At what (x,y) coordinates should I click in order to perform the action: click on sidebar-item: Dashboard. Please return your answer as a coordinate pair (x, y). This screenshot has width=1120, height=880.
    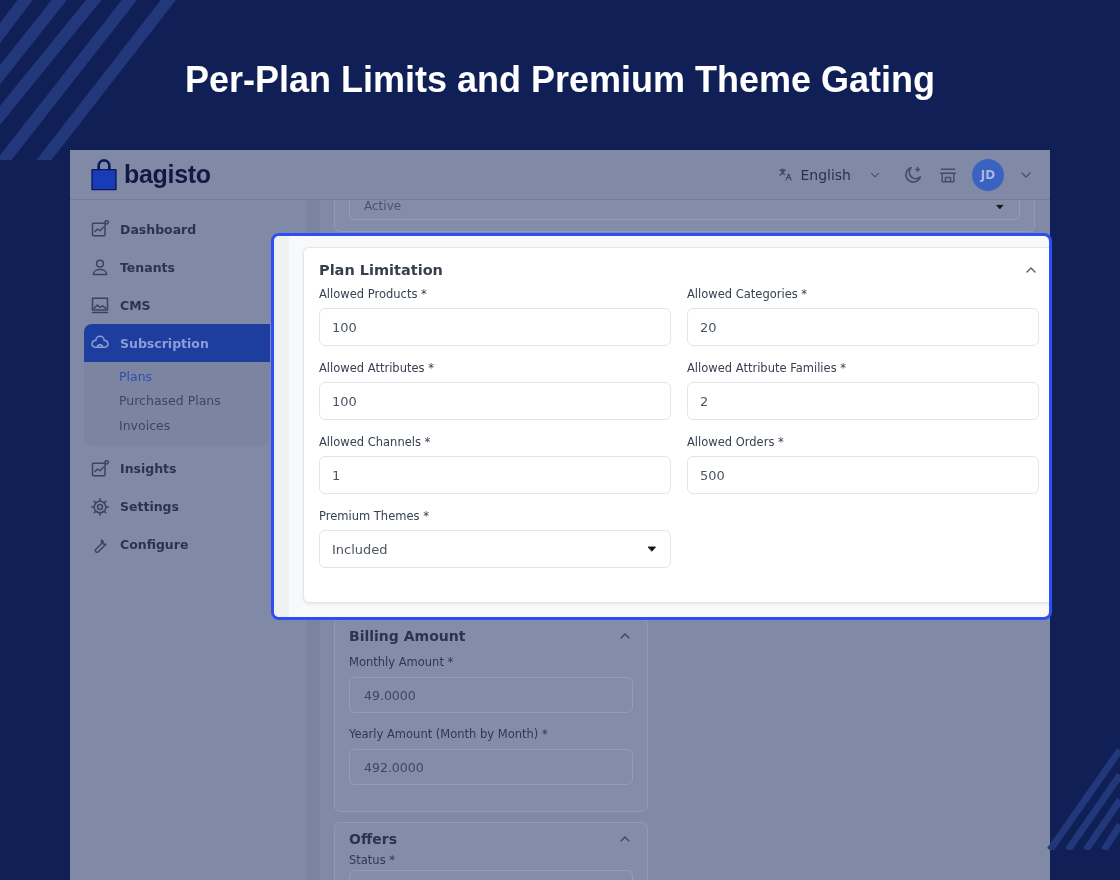
    Looking at the image, I should click on (177, 229).